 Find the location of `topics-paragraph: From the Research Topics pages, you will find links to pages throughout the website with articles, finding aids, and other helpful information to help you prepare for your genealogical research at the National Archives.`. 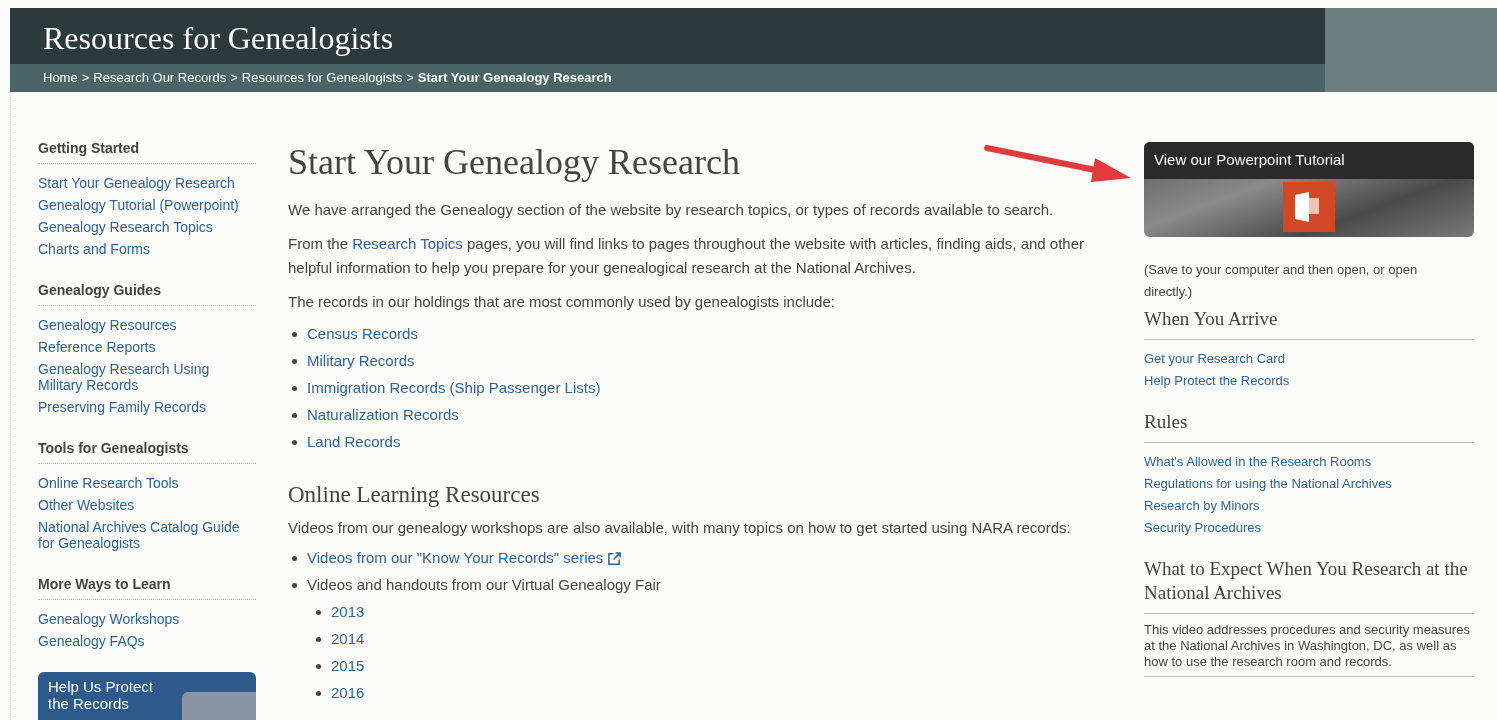

topics-paragraph: From the Research Topics pages, you will find links to pages throughout the website with articles, finding aids, and other helpful information to help you prepare for your genealogical research at the National Archives. is located at coordinates (686, 256).